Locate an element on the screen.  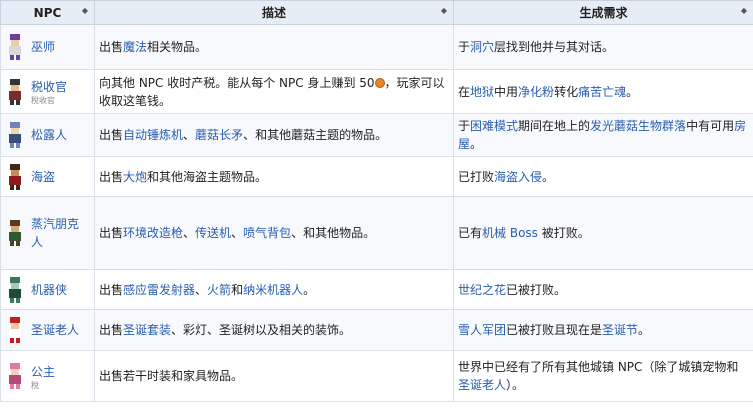
npc-cell: 海盗 is located at coordinates (47, 176).